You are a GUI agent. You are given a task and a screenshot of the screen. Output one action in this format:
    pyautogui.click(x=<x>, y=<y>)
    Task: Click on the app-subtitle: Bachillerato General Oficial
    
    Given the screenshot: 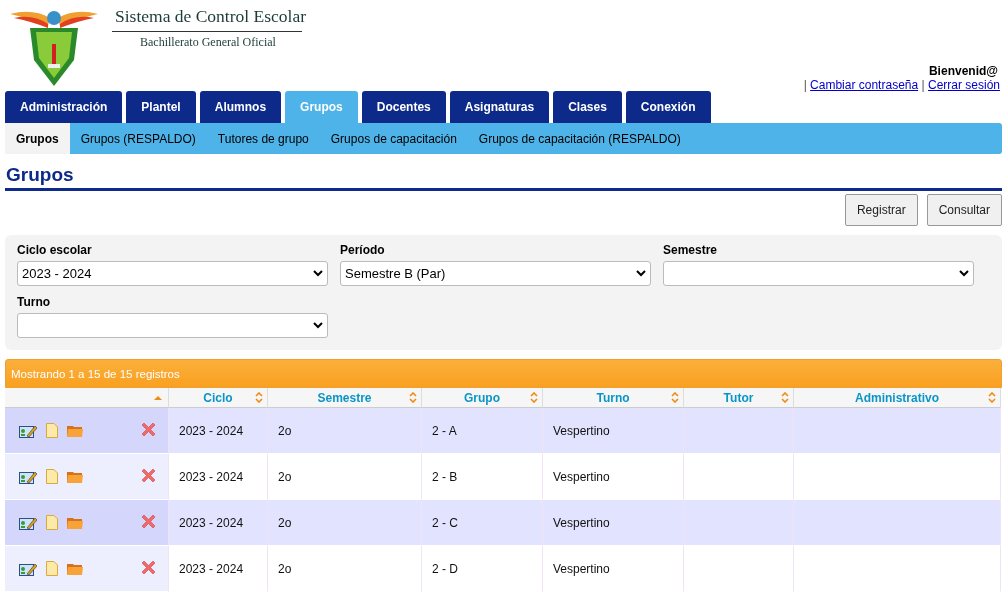 What is the action you would take?
    pyautogui.click(x=208, y=42)
    